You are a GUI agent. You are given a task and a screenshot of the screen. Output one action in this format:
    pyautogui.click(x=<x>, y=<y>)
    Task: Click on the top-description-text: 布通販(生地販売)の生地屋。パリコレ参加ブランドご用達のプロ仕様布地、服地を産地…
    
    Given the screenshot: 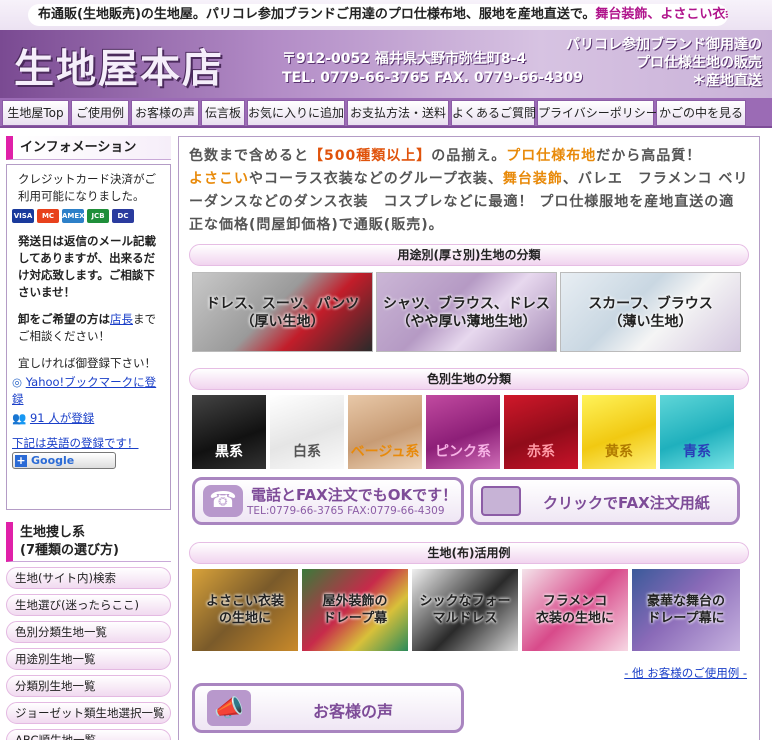 What is the action you would take?
    pyautogui.click(x=317, y=14)
    